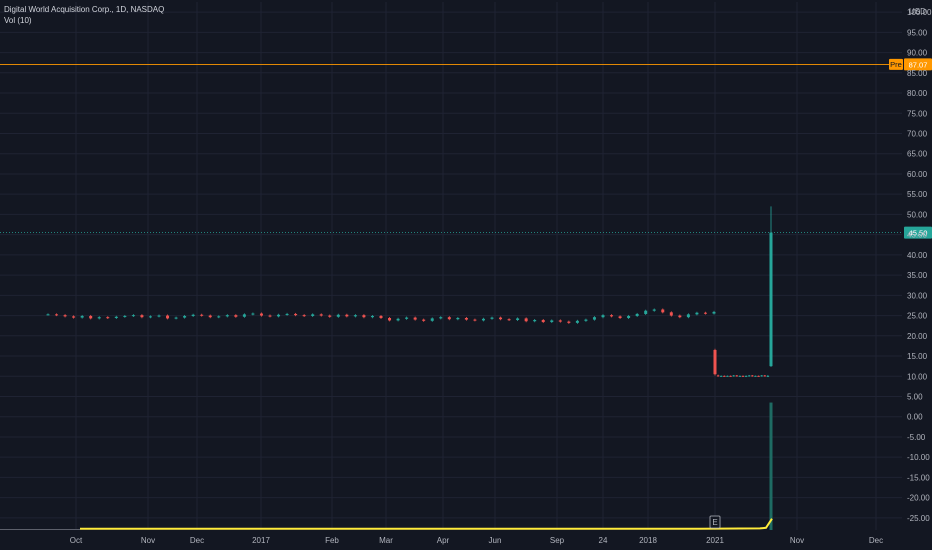 The height and width of the screenshot is (550, 932). I want to click on y-tick-label: 90.00, so click(917, 53).